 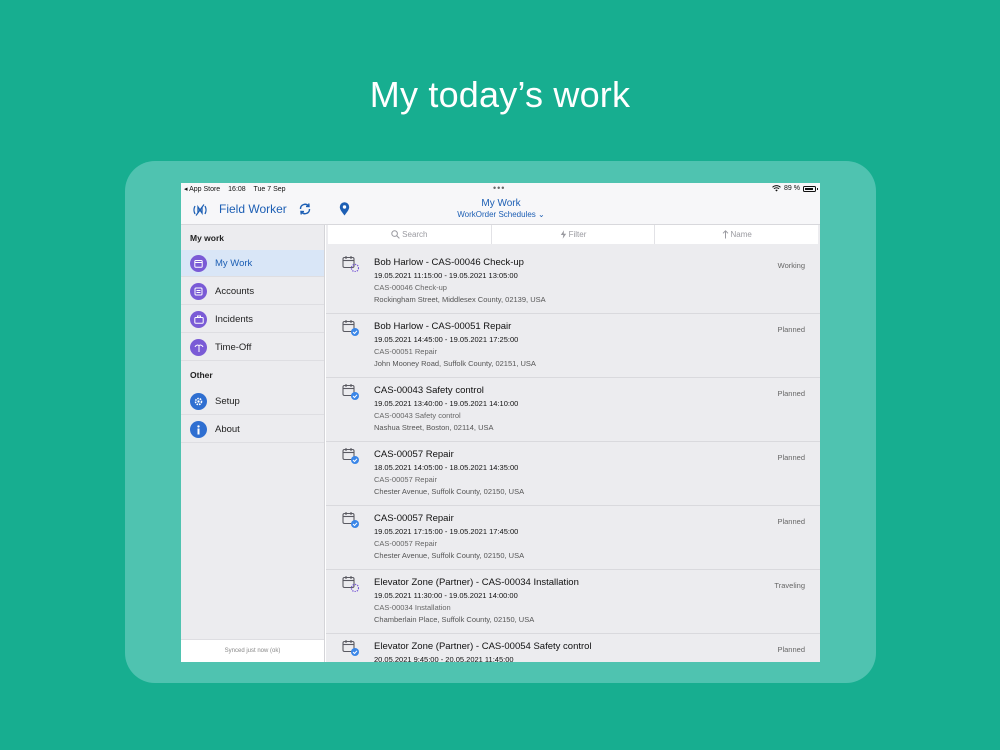 I want to click on filter-button: Filter, so click(x=574, y=234).